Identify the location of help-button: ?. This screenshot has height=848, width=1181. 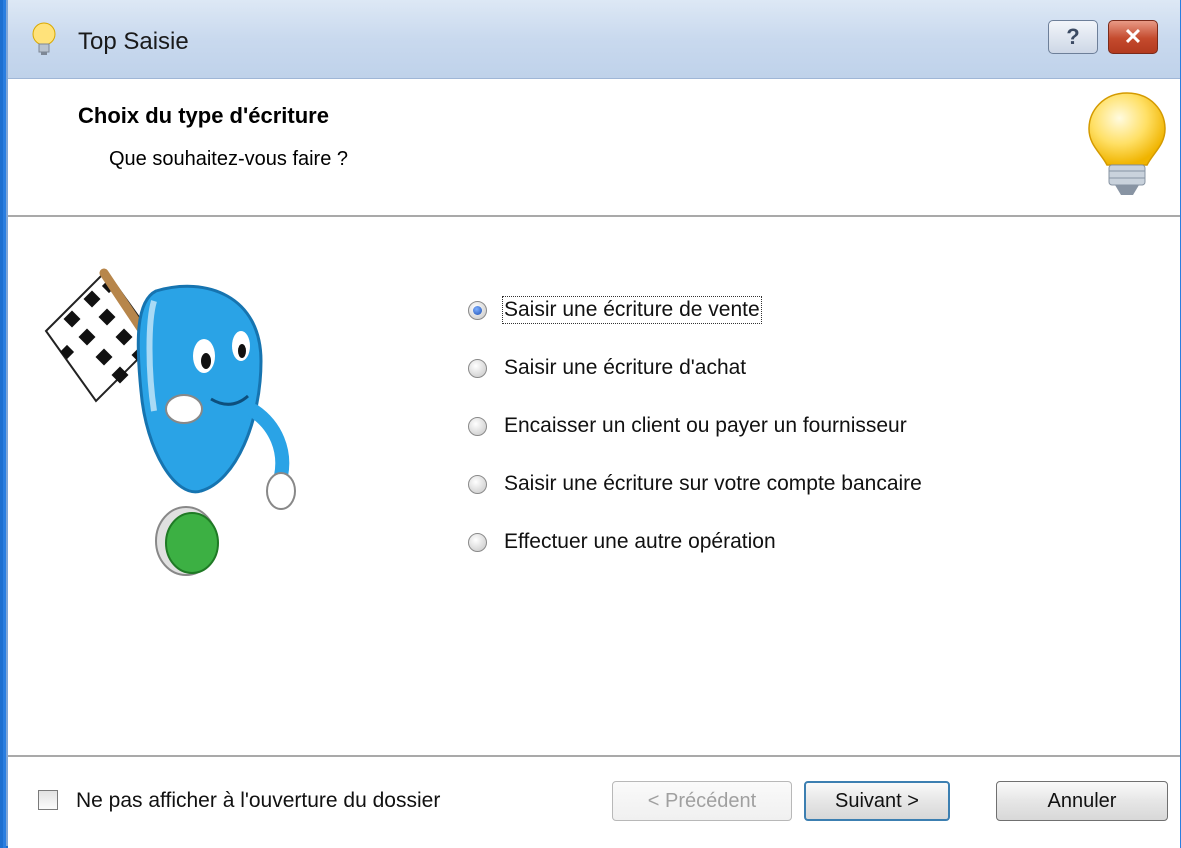
(1073, 37).